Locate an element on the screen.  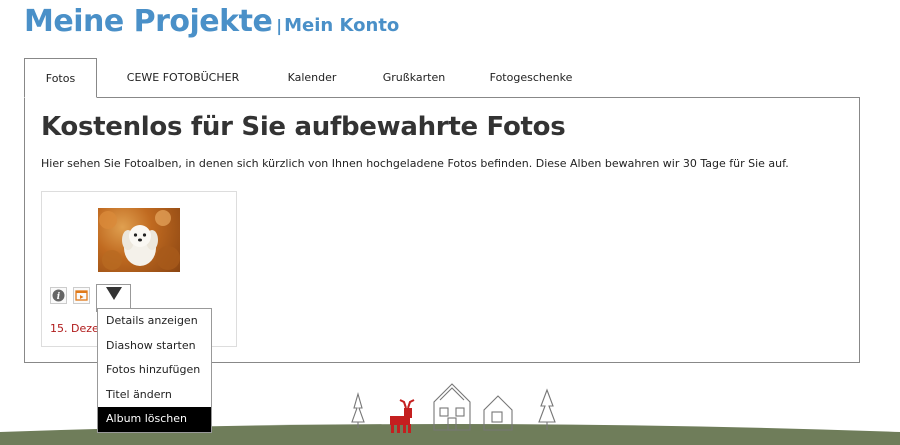
svg-text: i is located at coordinates (59, 297).